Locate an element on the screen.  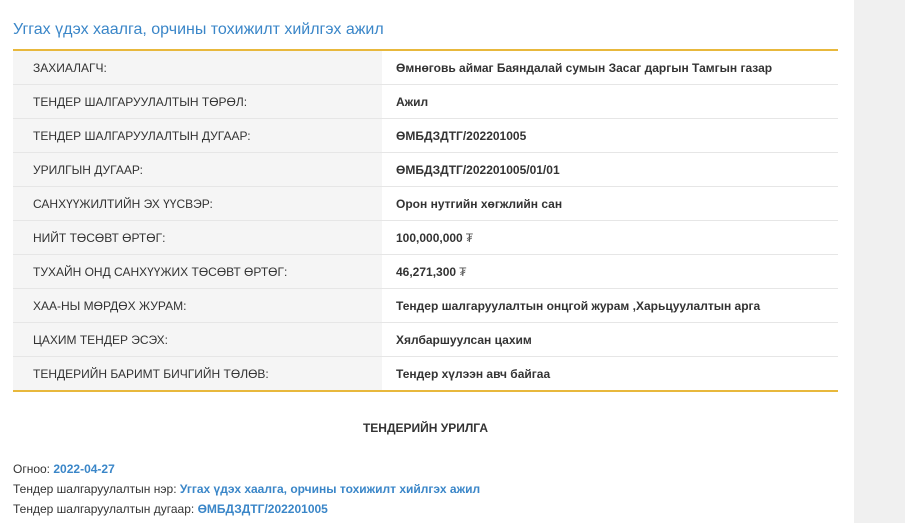
table-row: ТЕНДЕР ШАЛГАРУУЛАЛТЫН ТӨРӨЛ: Ажил is located at coordinates (425, 101).